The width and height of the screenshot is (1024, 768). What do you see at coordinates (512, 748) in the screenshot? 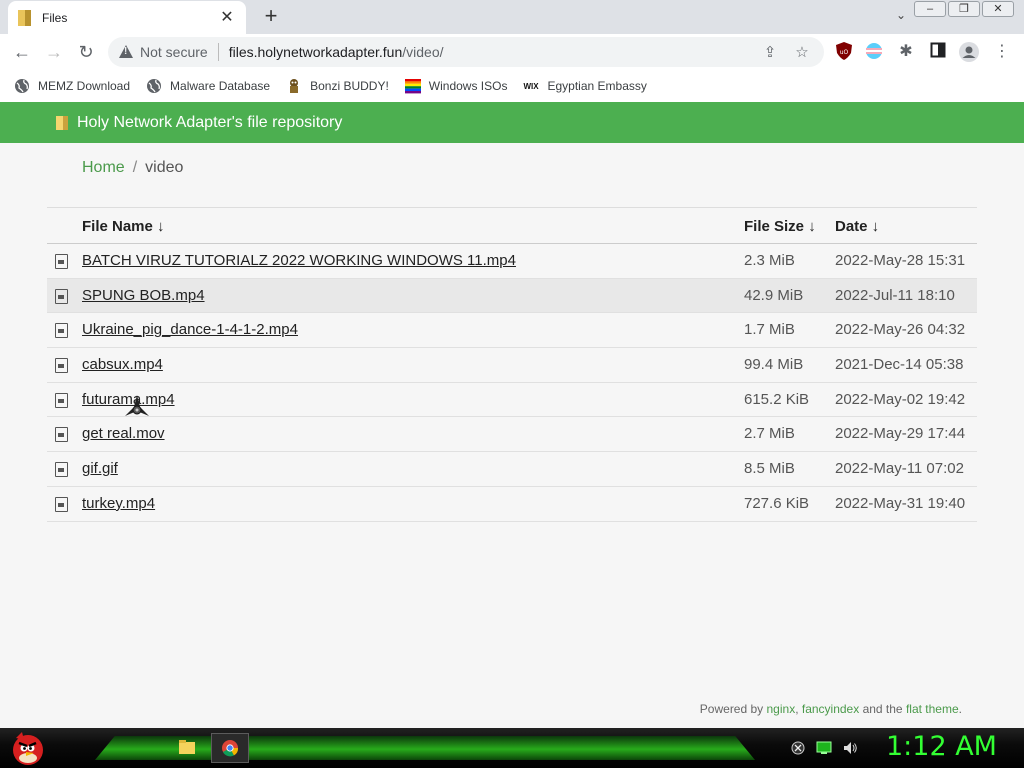
I see `taskbar: 1:12 AM` at bounding box center [512, 748].